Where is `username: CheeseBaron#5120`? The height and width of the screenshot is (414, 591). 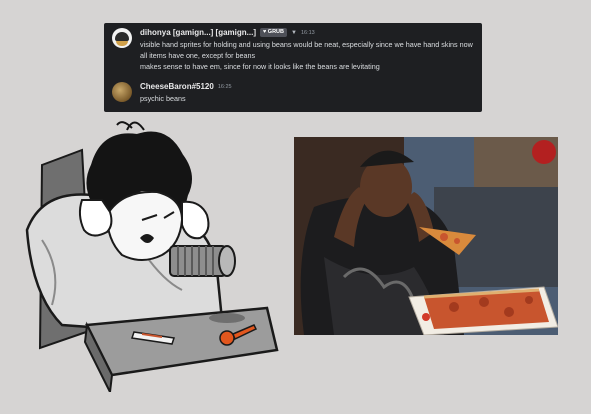 username: CheeseBaron#5120 is located at coordinates (177, 86).